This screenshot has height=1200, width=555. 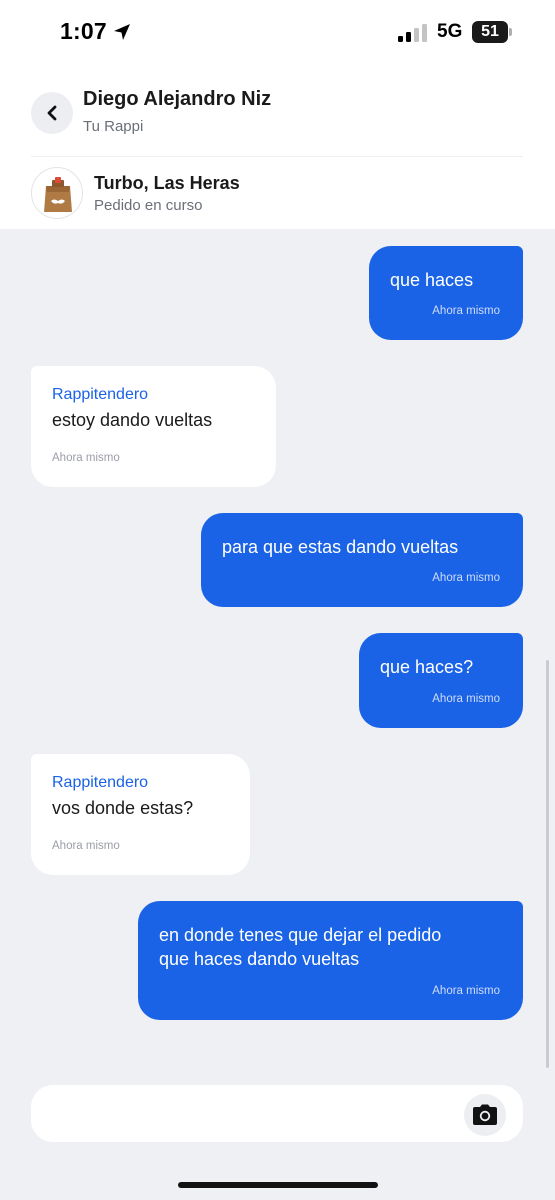 What do you see at coordinates (441, 680) in the screenshot?
I see `message-outgoing: que haces? Ahora mismo` at bounding box center [441, 680].